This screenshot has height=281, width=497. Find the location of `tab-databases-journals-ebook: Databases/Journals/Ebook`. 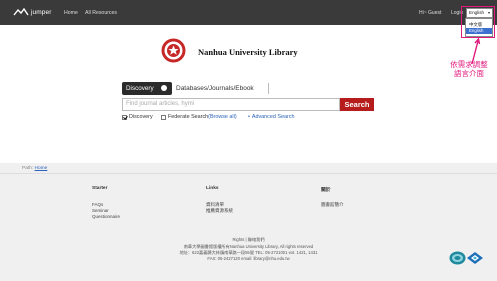

tab-databases-journals-ebook: Databases/Journals/Ebook is located at coordinates (215, 88).